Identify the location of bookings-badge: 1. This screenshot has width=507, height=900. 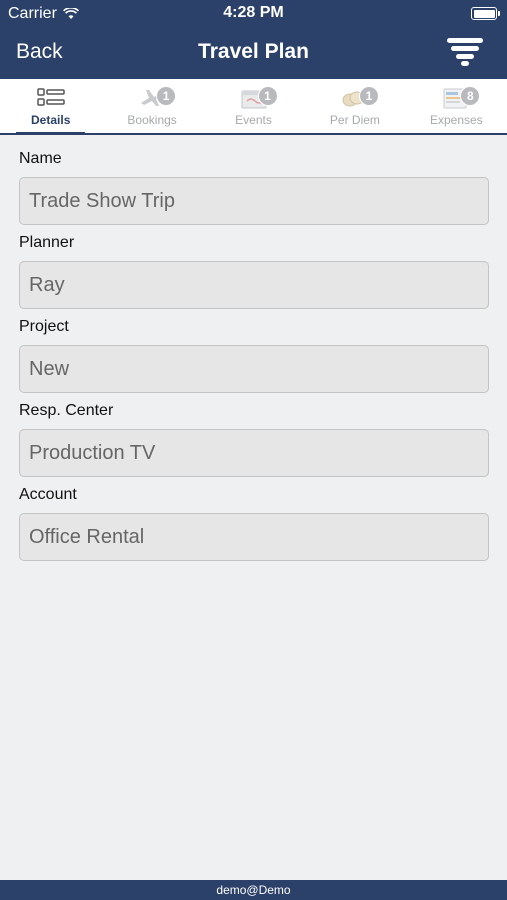
(166, 96).